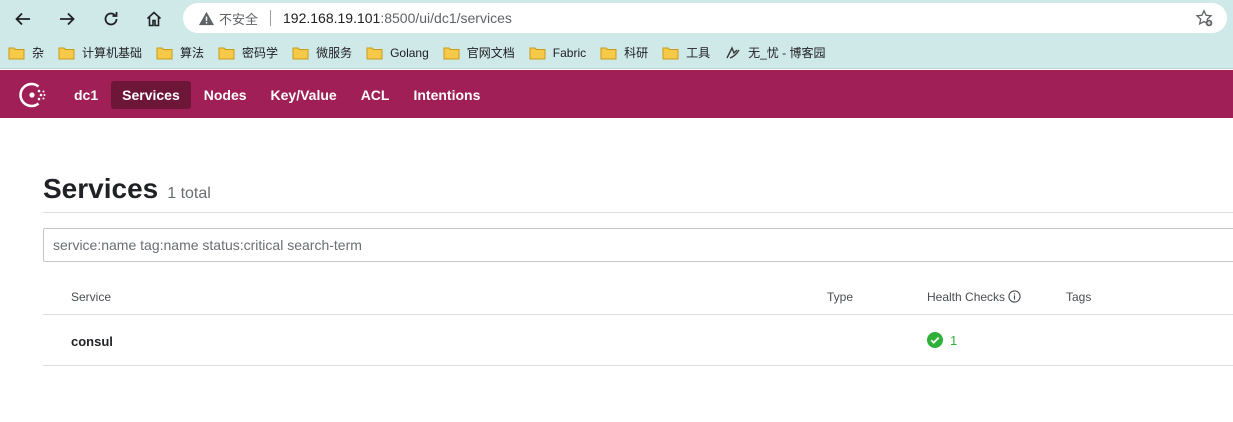 This screenshot has height=422, width=1233. I want to click on bookmark-item: 杂, so click(26, 53).